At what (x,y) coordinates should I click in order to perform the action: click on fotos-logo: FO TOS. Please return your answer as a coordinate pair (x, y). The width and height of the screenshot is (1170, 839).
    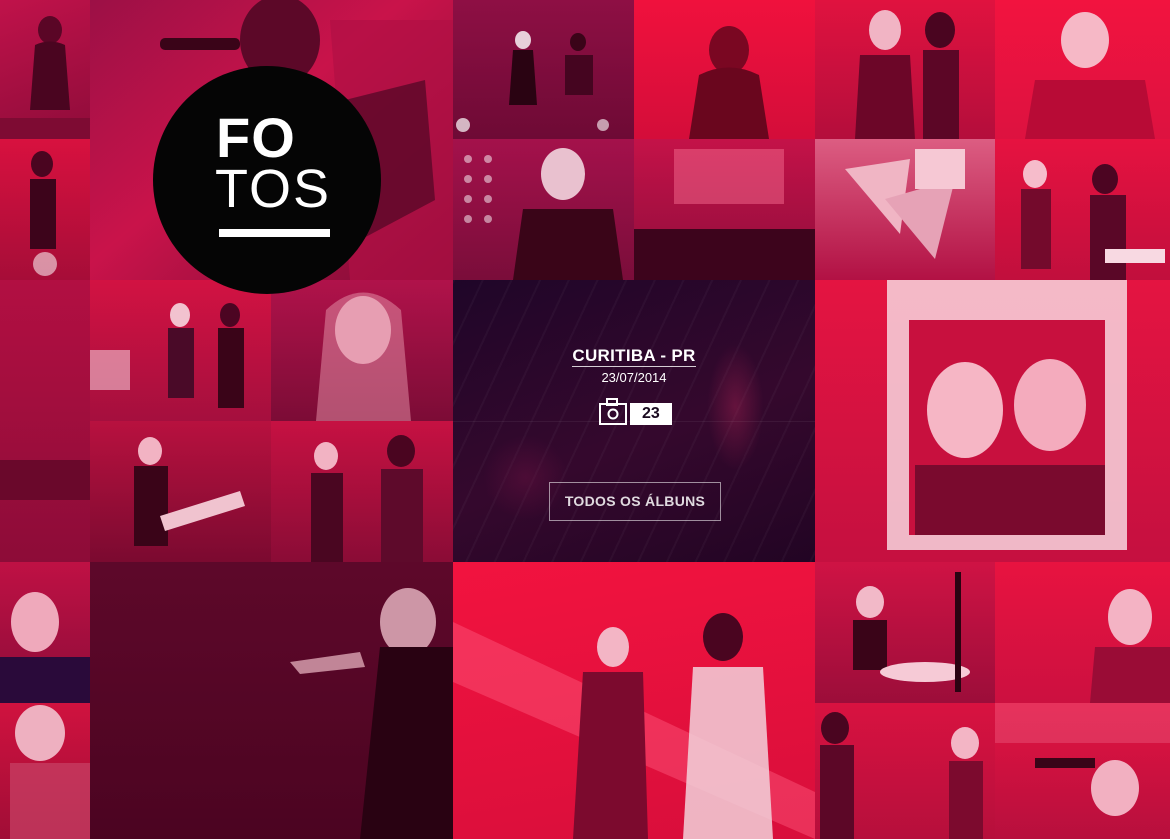
    Looking at the image, I should click on (267, 180).